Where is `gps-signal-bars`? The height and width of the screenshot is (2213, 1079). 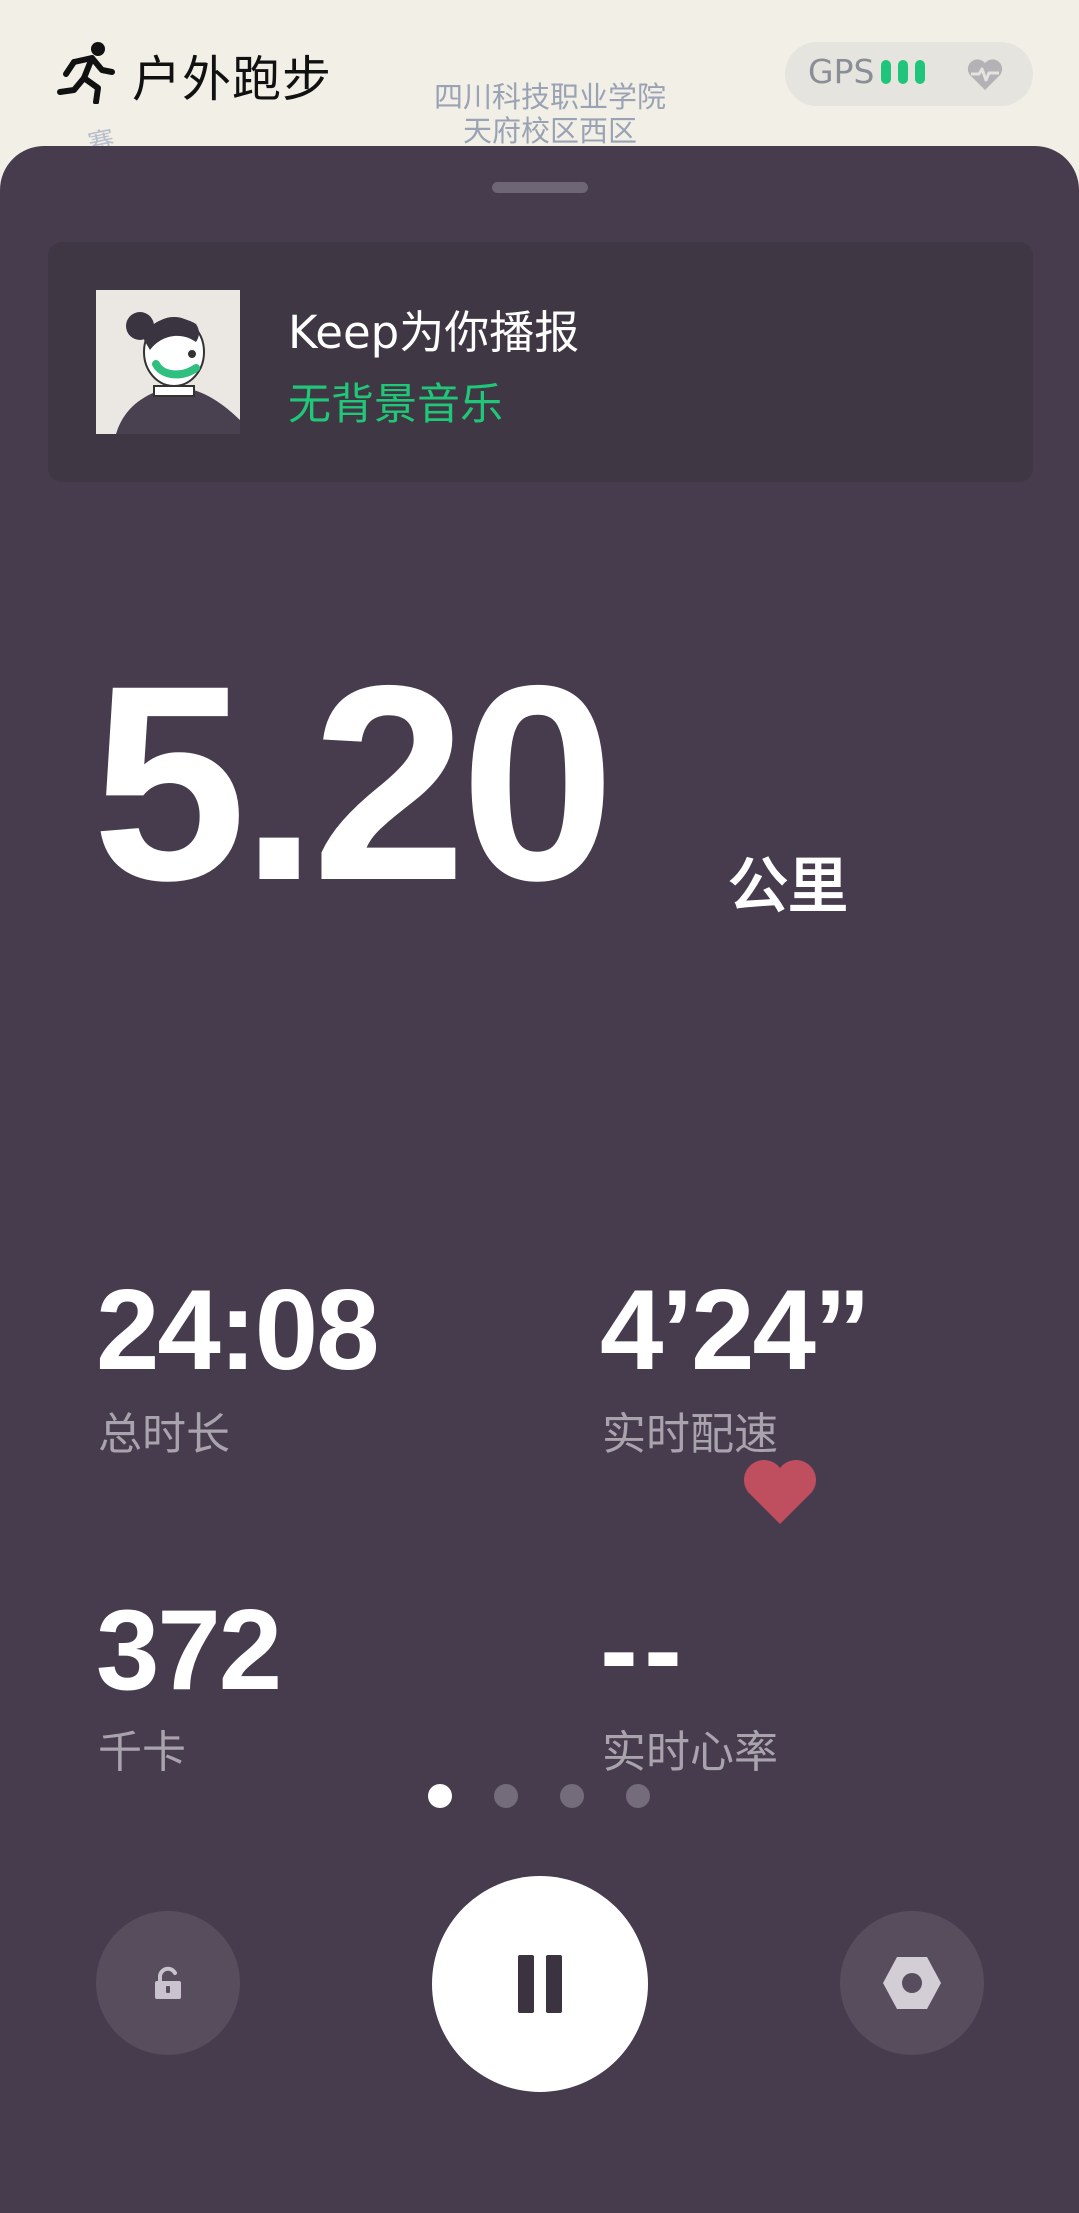 gps-signal-bars is located at coordinates (903, 72).